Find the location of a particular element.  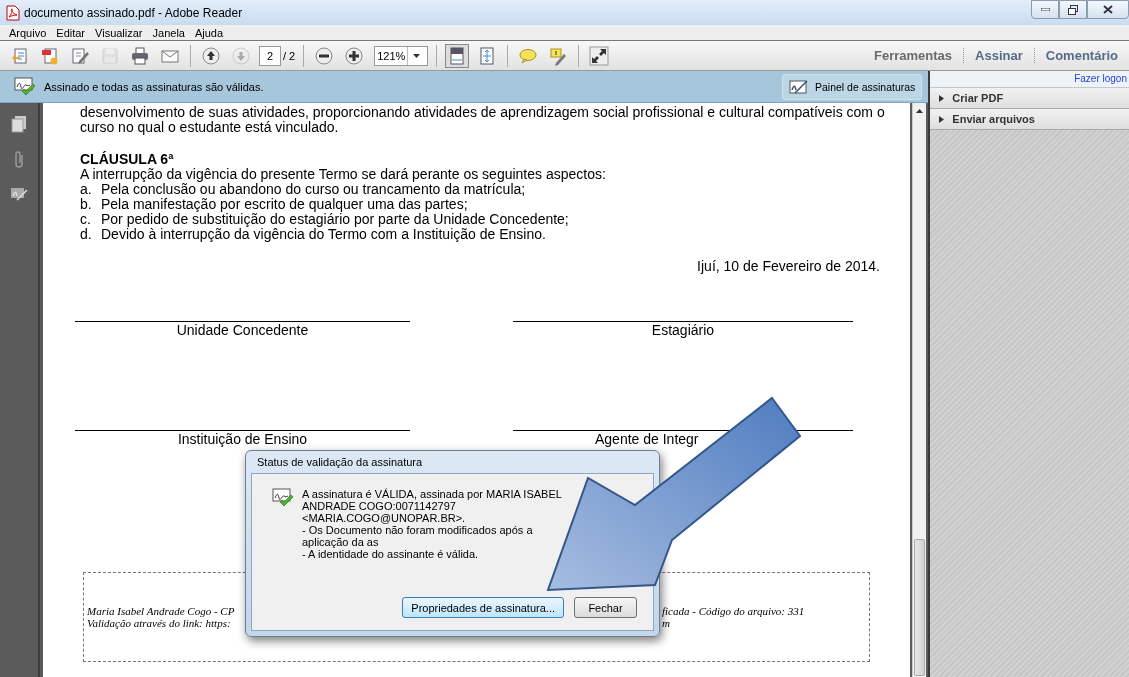

expand-icon is located at coordinates (599, 55).